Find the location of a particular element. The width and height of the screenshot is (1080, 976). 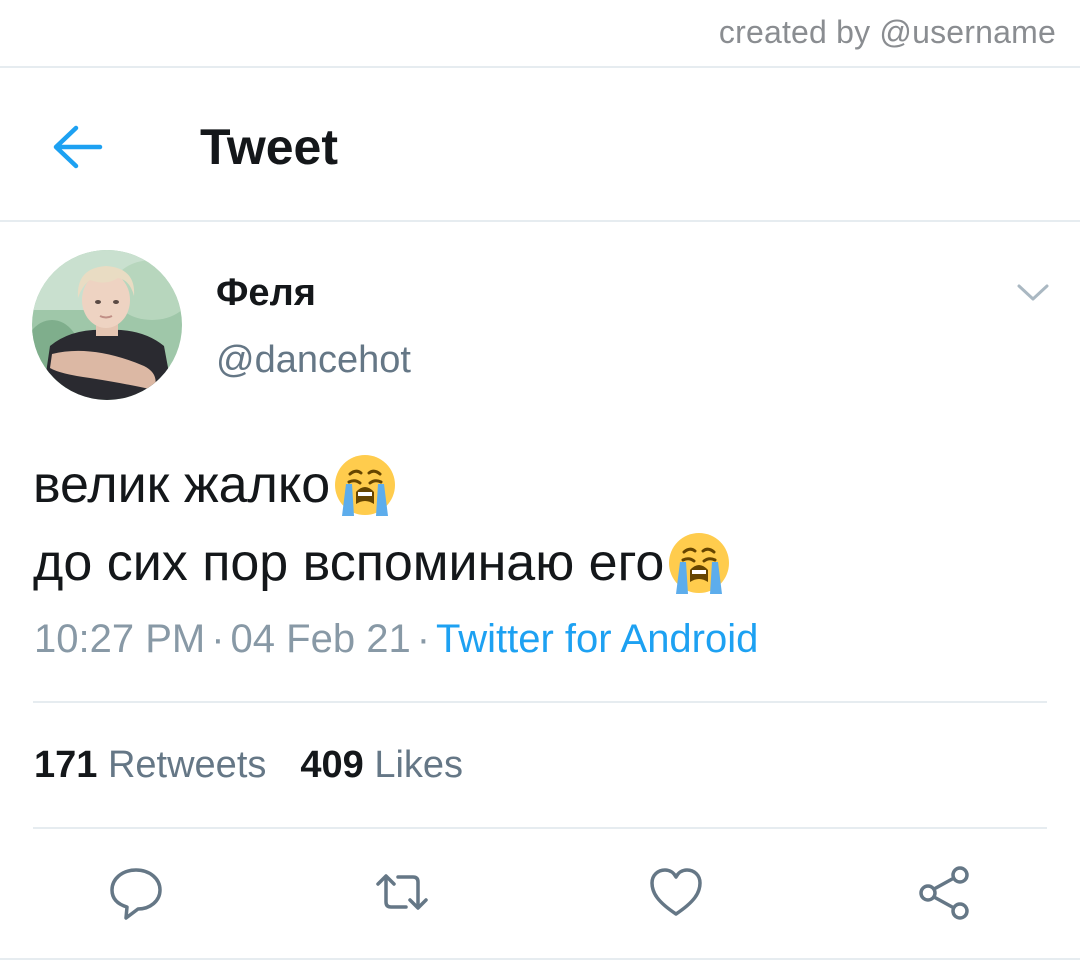

avatar is located at coordinates (107, 325).